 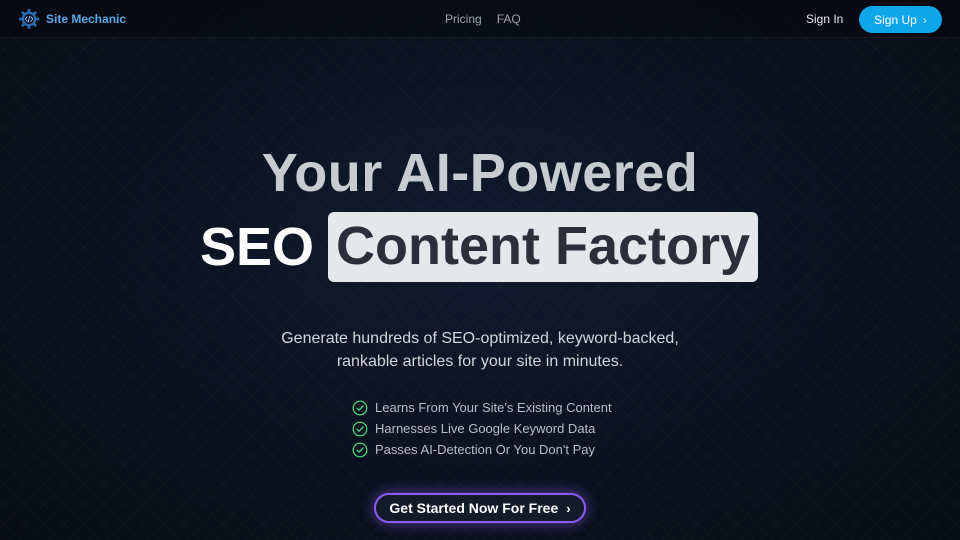 I want to click on feature-item: Passes AI-Detection Or You Don't Pay, so click(x=482, y=449).